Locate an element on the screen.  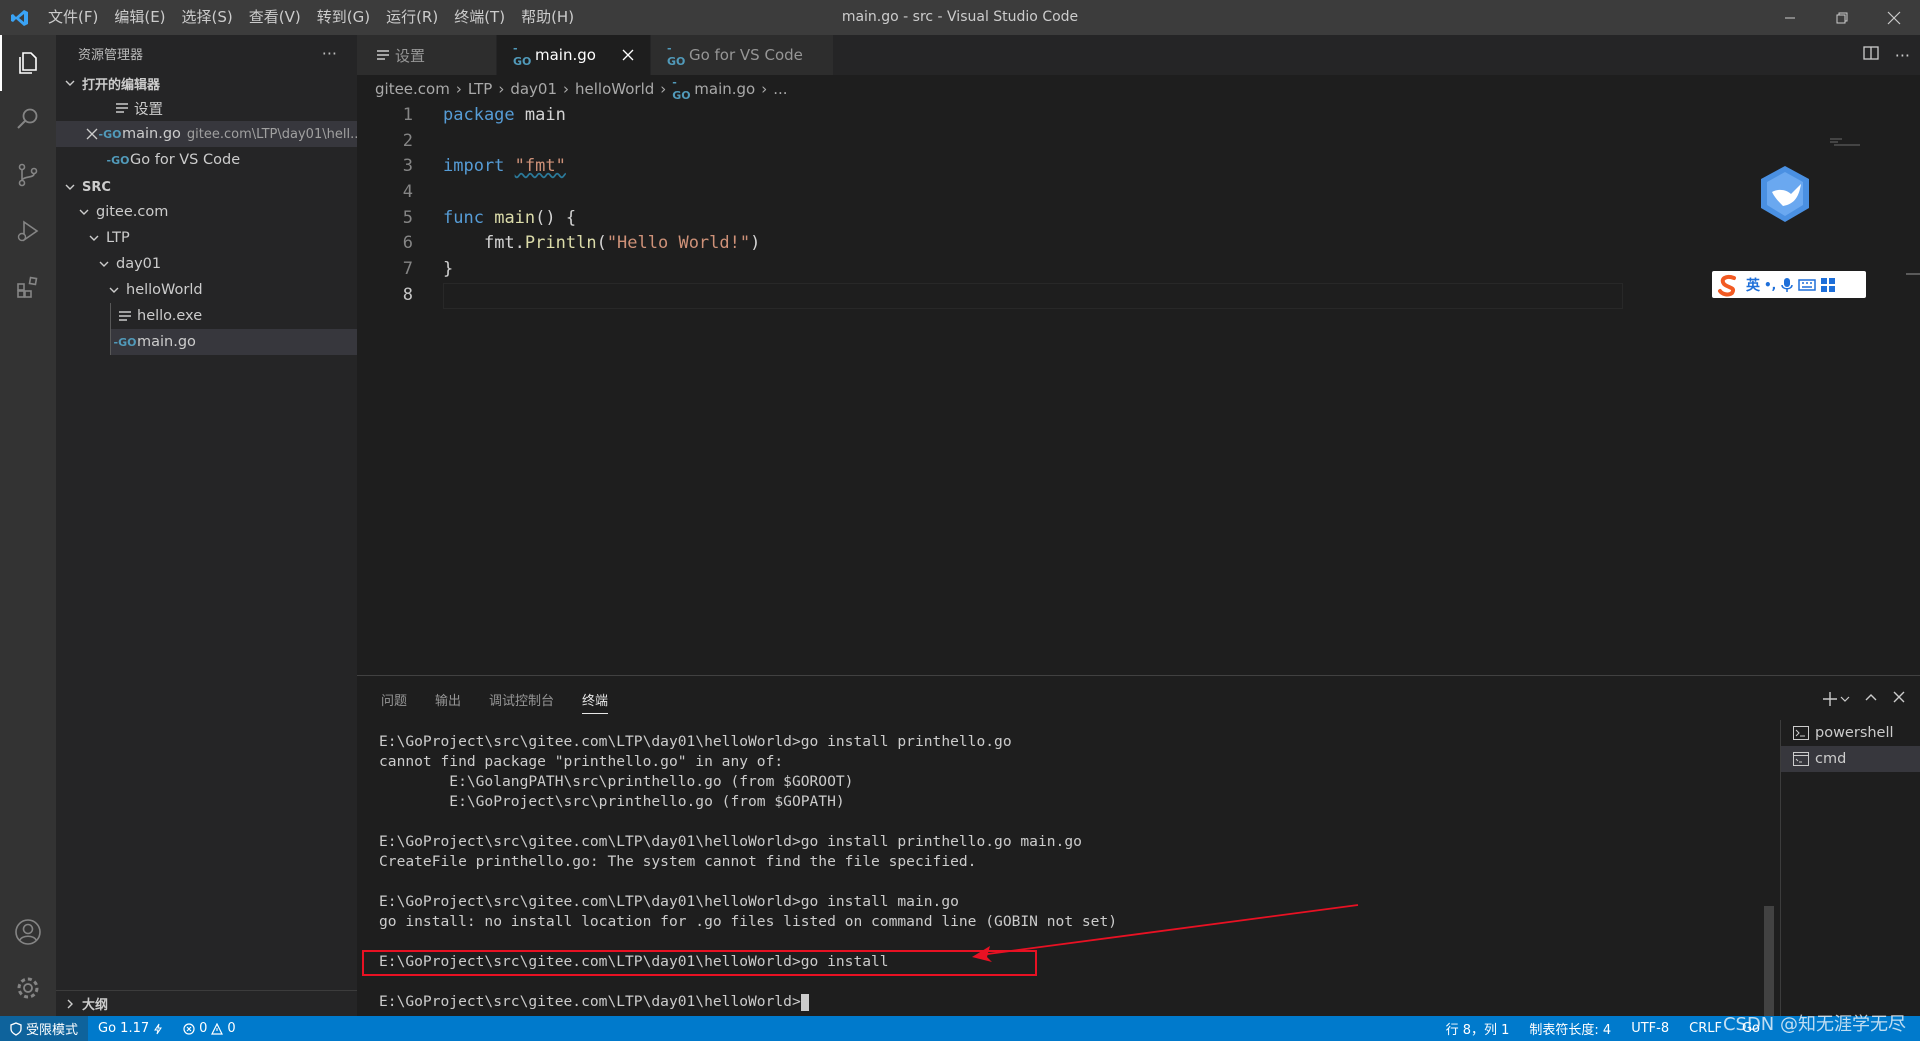
shield-icon is located at coordinates (16, 1028).